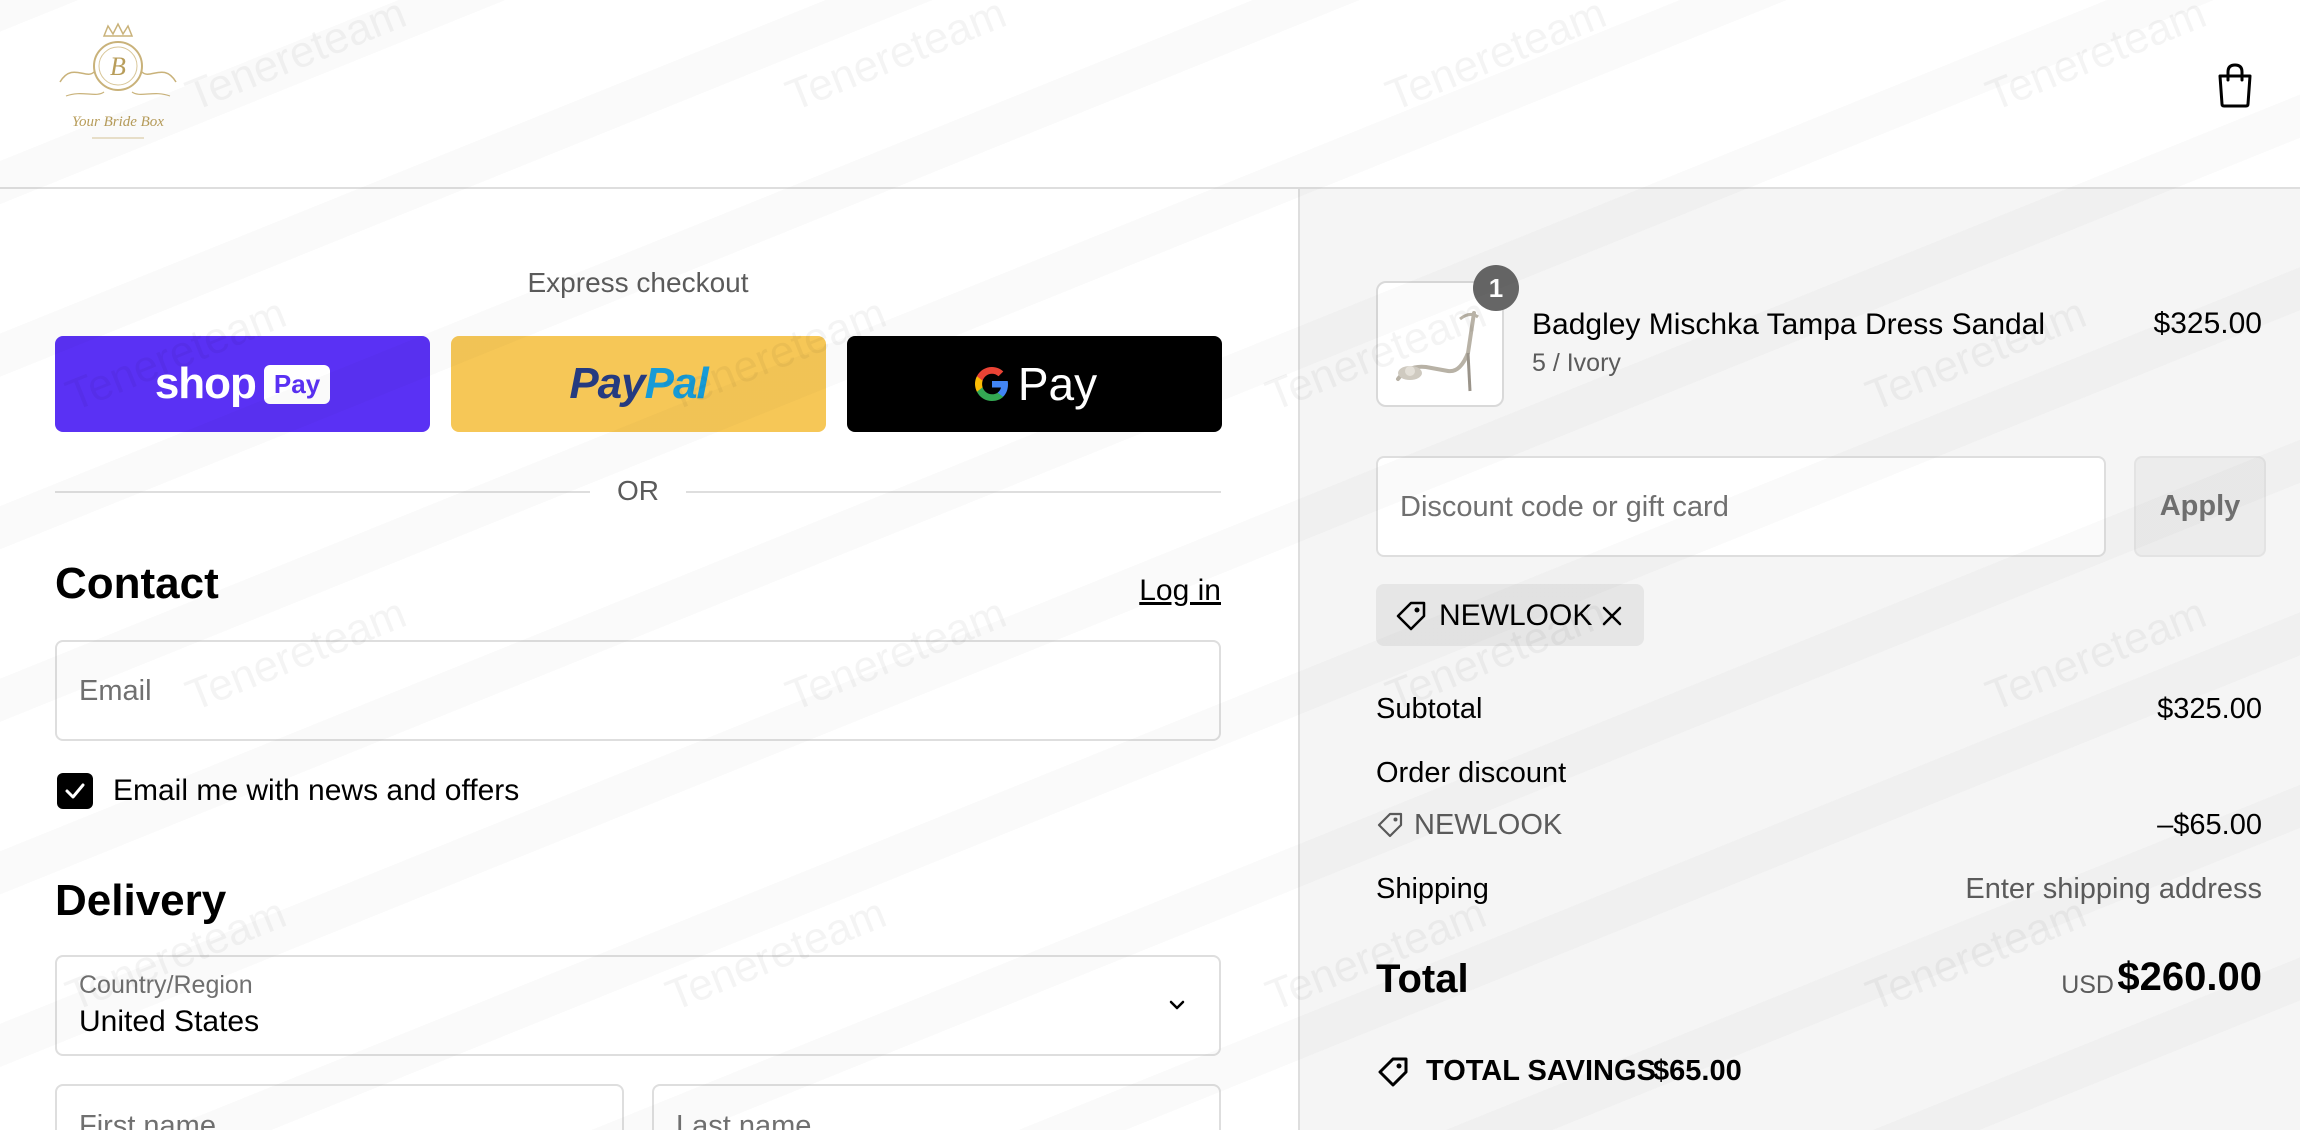 Image resolution: width=2300 pixels, height=1130 pixels. I want to click on email-placeholder: Email, so click(115, 691).